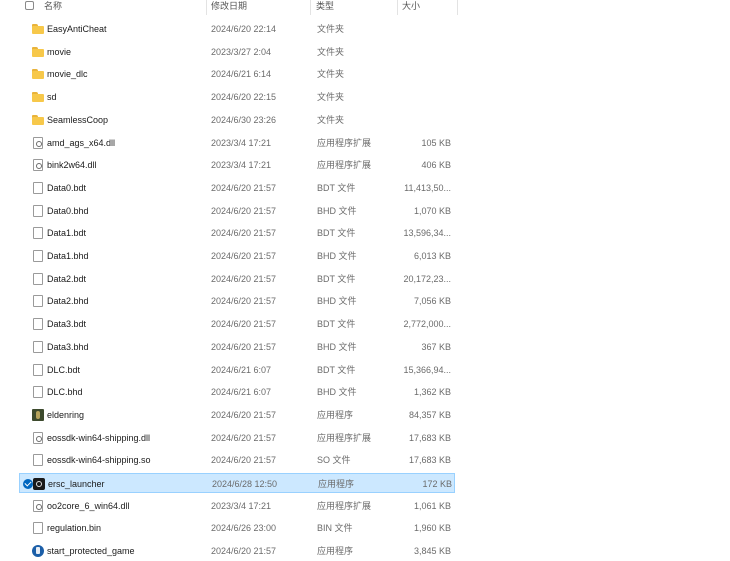 The width and height of the screenshot is (730, 561). Describe the element at coordinates (237, 211) in the screenshot. I see `file-row: Data0.bhd 2024/6/20 21:57 BHD 文件 1,070 KB` at that location.